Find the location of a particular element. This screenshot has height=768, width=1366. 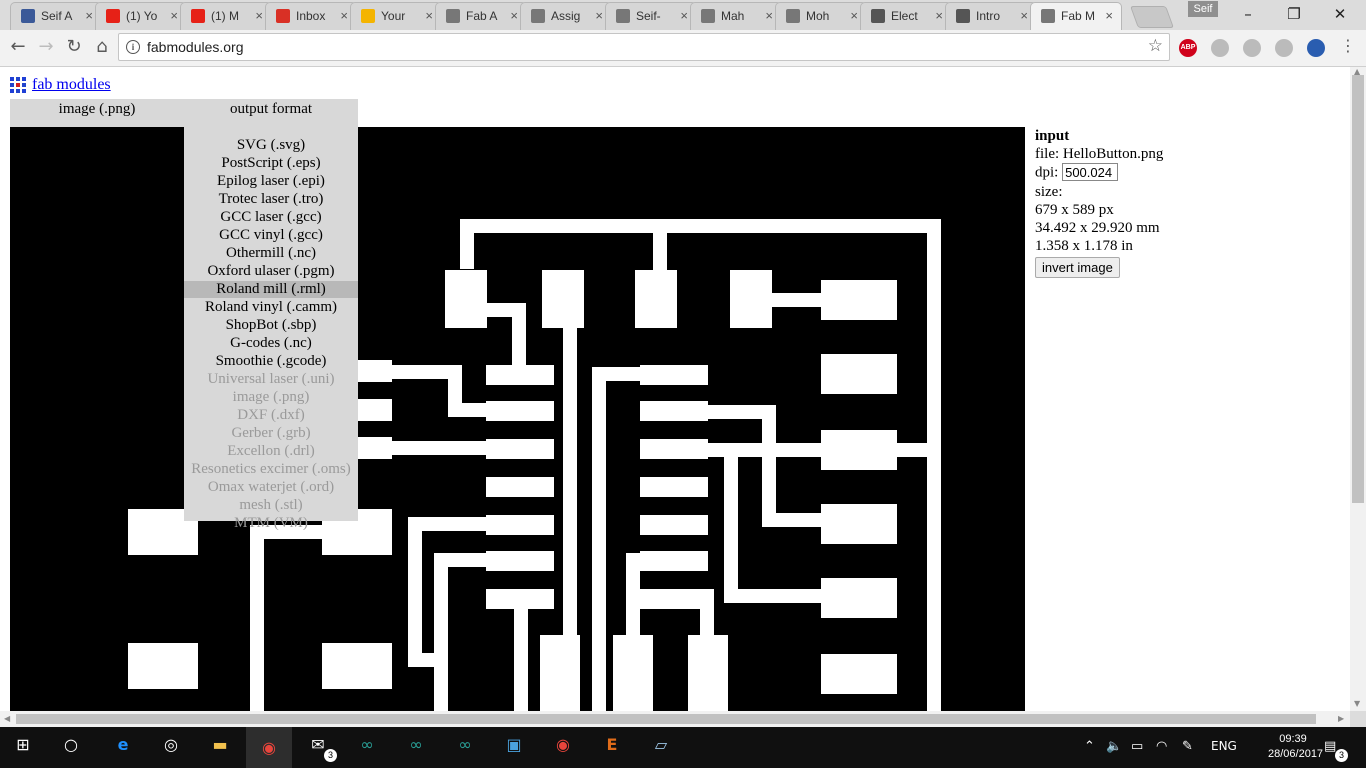

windows-start-icon: ⊞ is located at coordinates (23, 748).